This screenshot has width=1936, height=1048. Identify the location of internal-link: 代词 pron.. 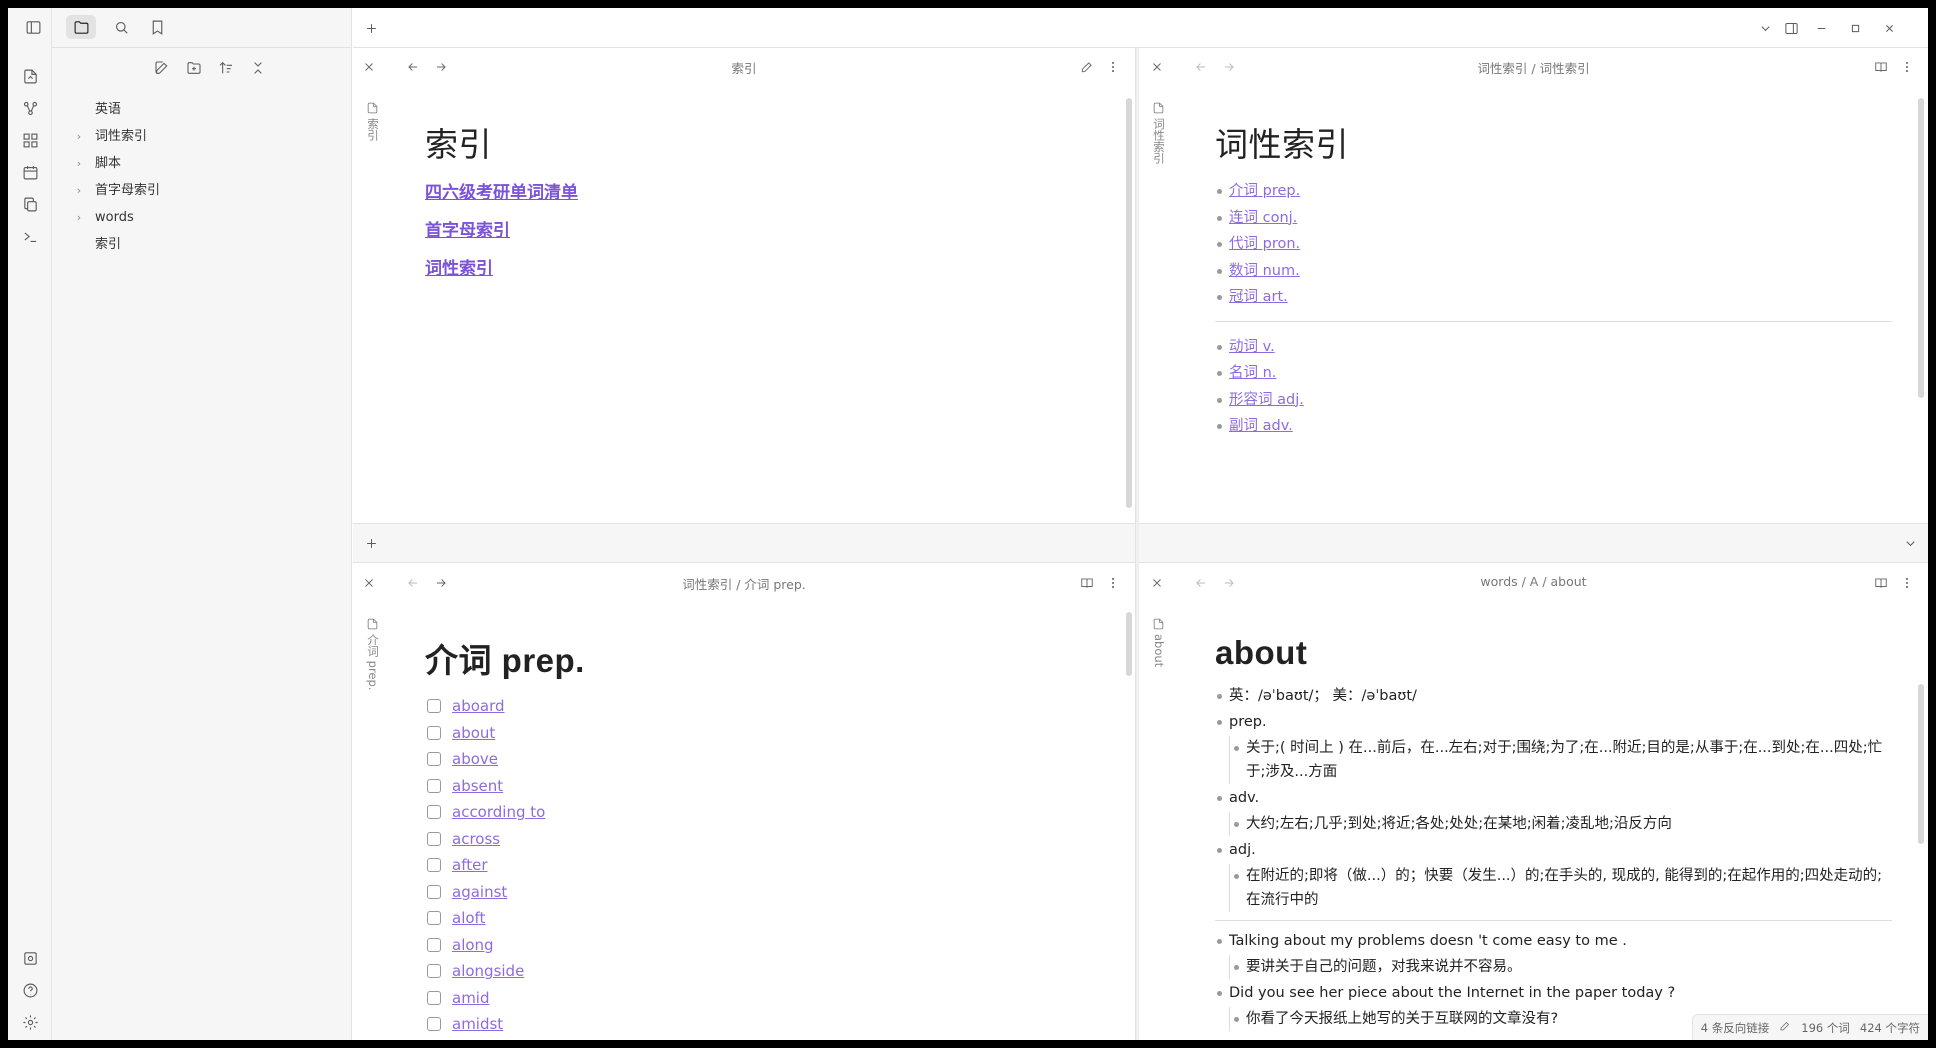
(1264, 244).